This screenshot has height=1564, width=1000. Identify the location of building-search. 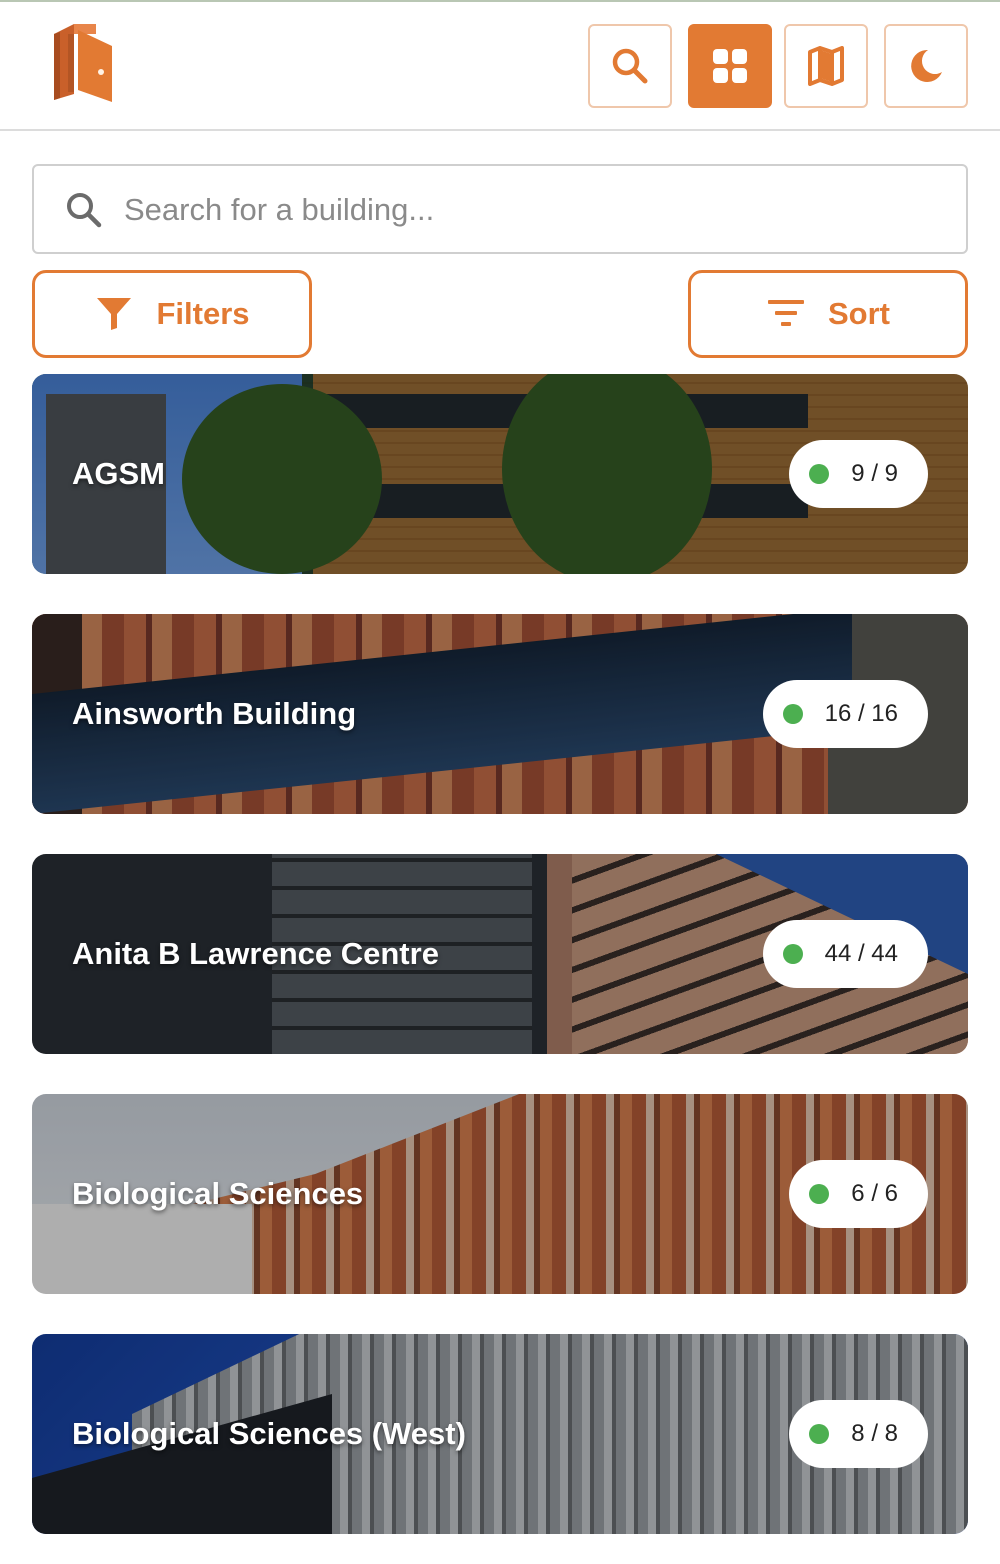
(500, 209).